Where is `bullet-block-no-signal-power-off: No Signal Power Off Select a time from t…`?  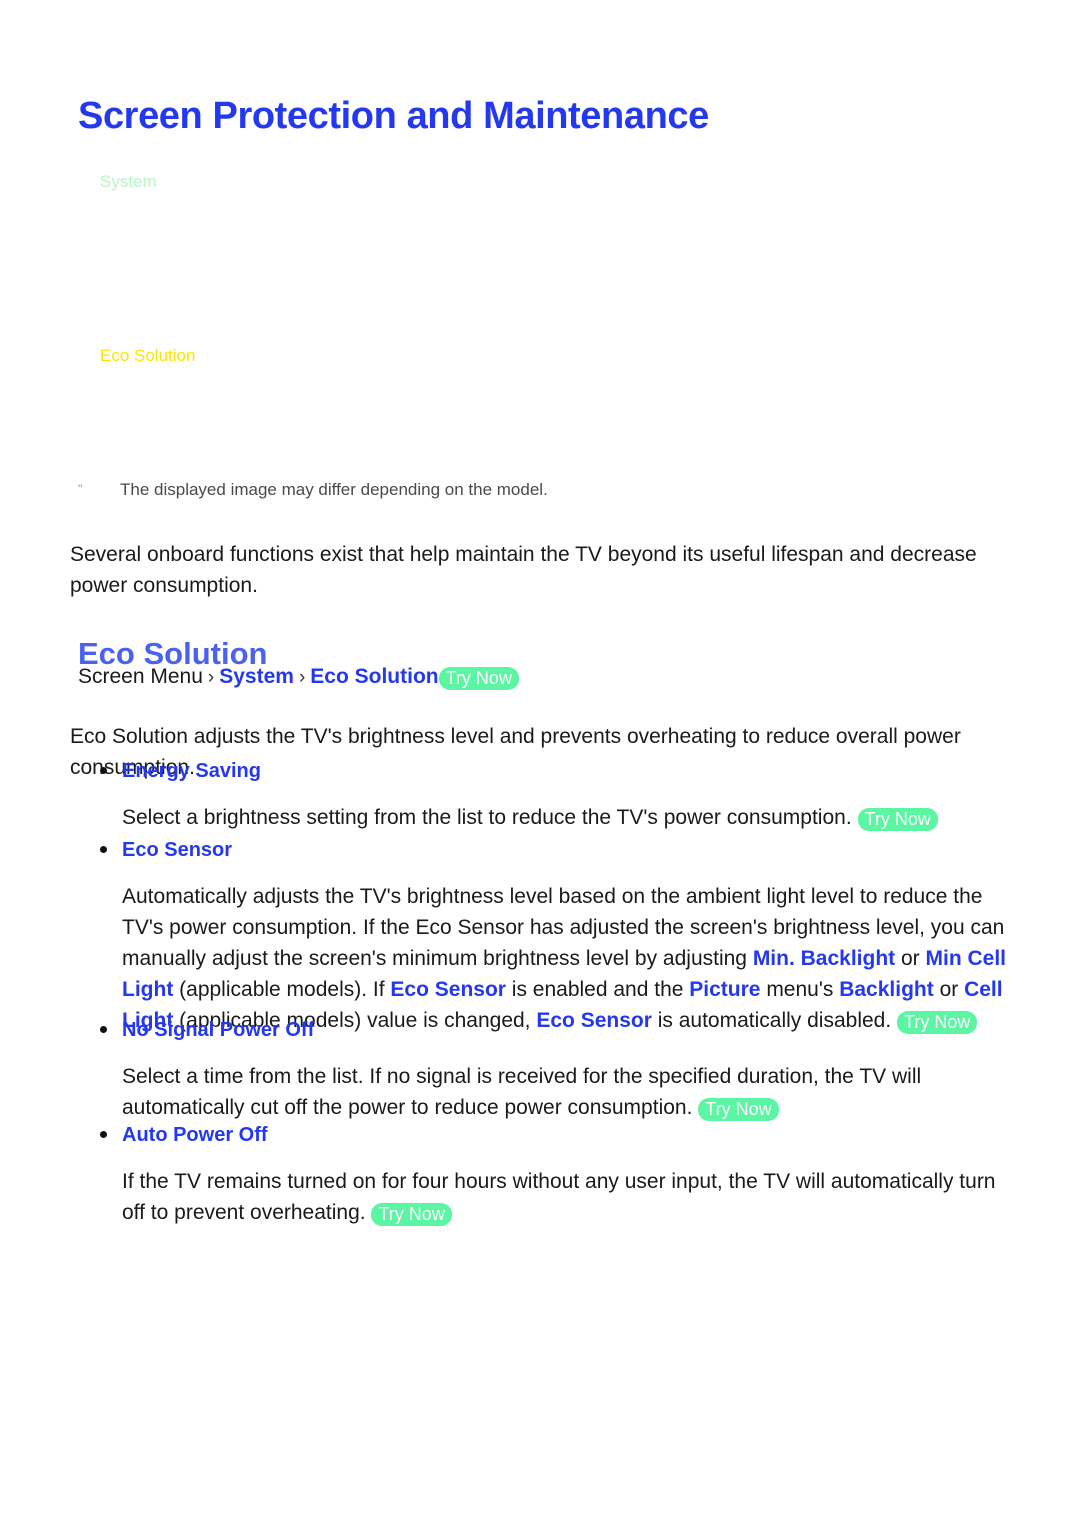
bullet-block-no-signal-power-off: No Signal Power Off Select a time from t… is located at coordinates (540, 1070).